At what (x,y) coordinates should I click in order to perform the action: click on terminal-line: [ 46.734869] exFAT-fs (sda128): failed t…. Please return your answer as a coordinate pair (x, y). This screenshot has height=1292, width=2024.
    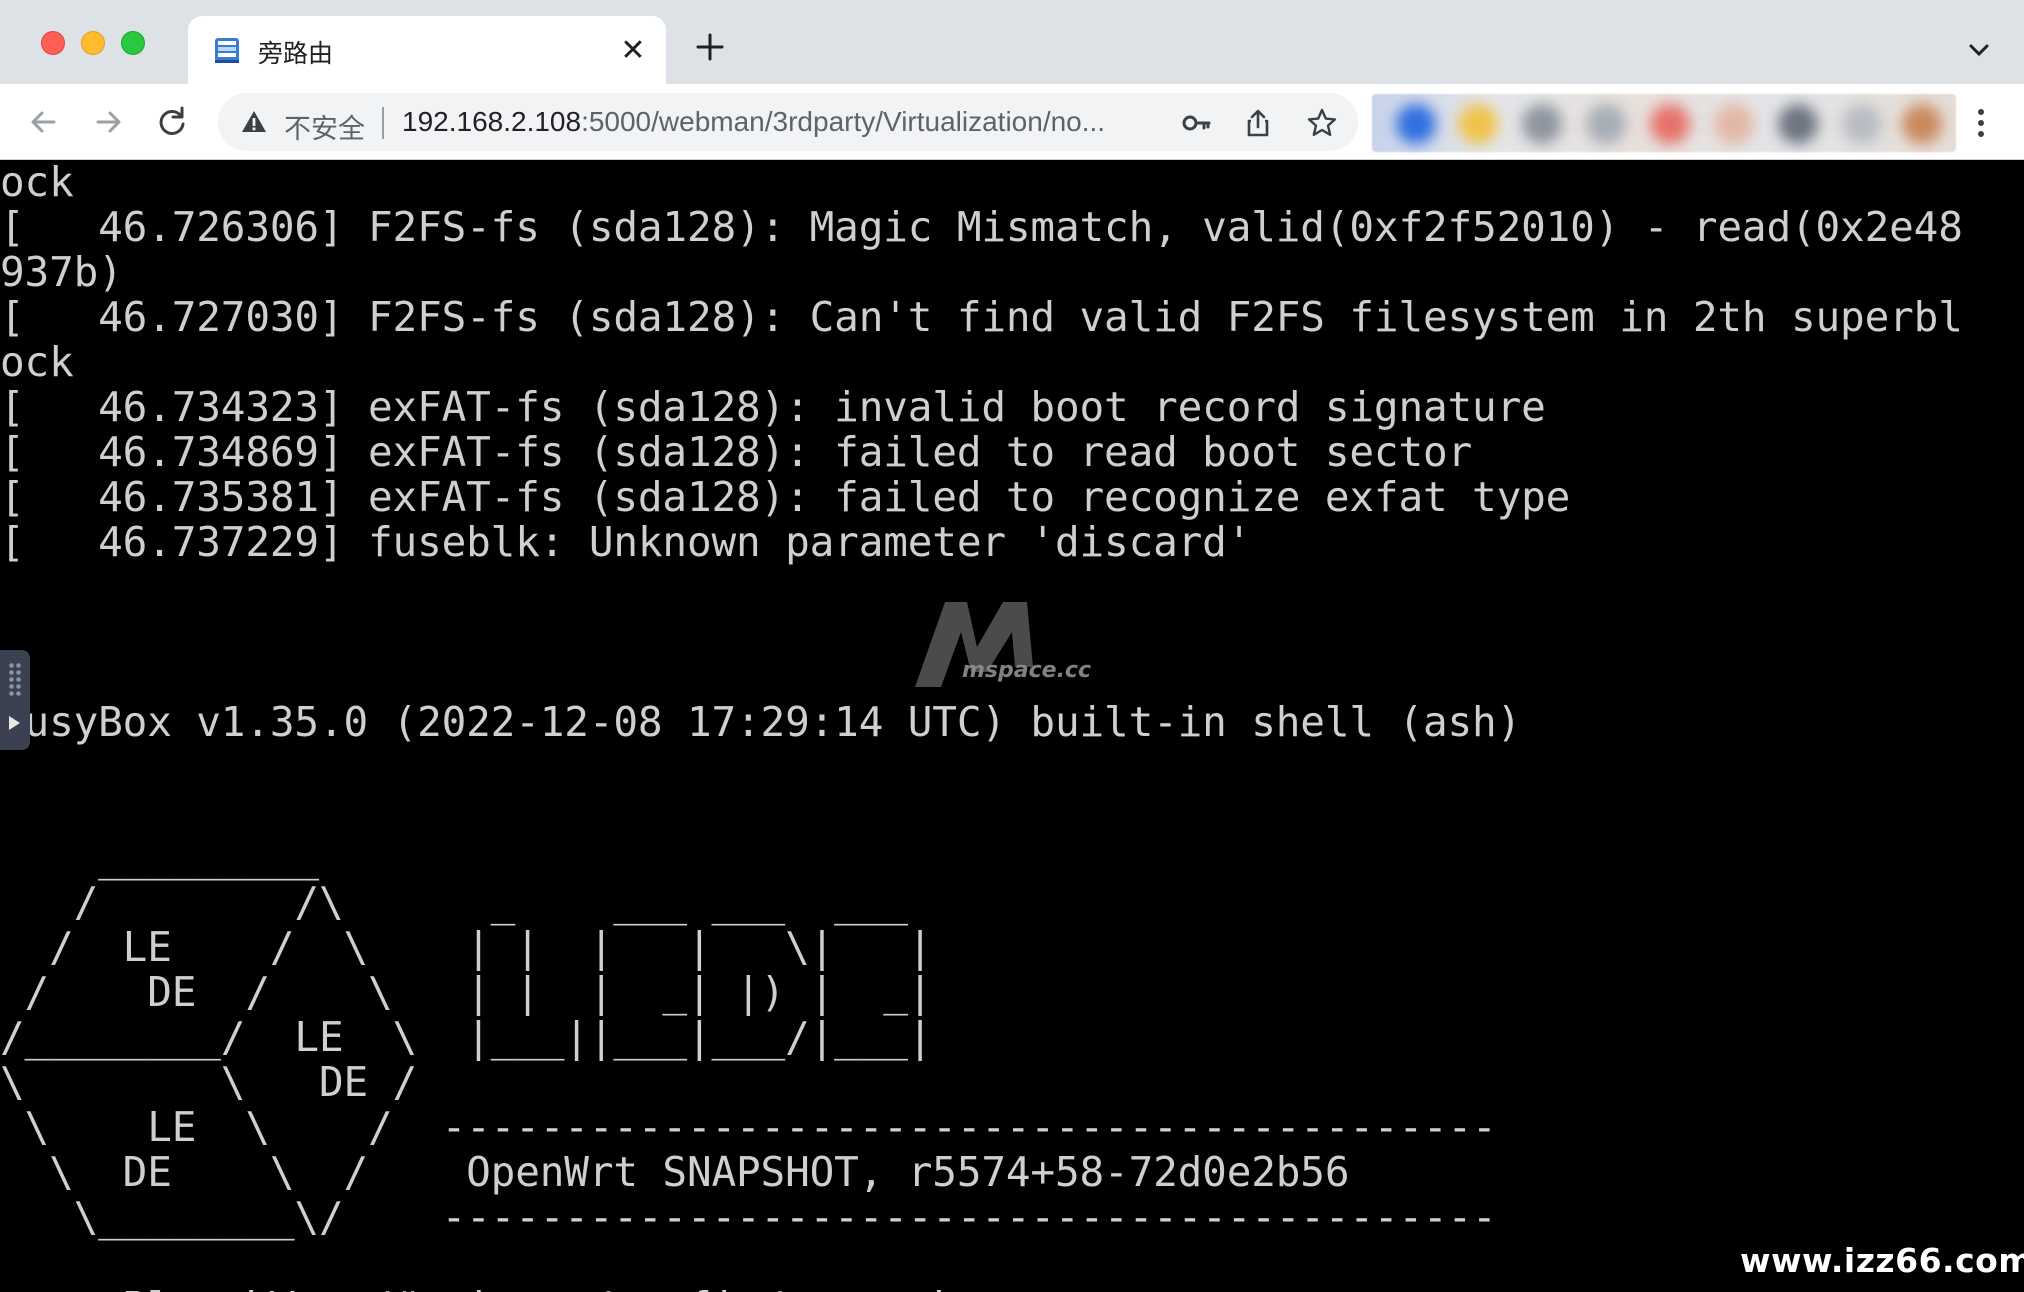
    Looking at the image, I should click on (736, 452).